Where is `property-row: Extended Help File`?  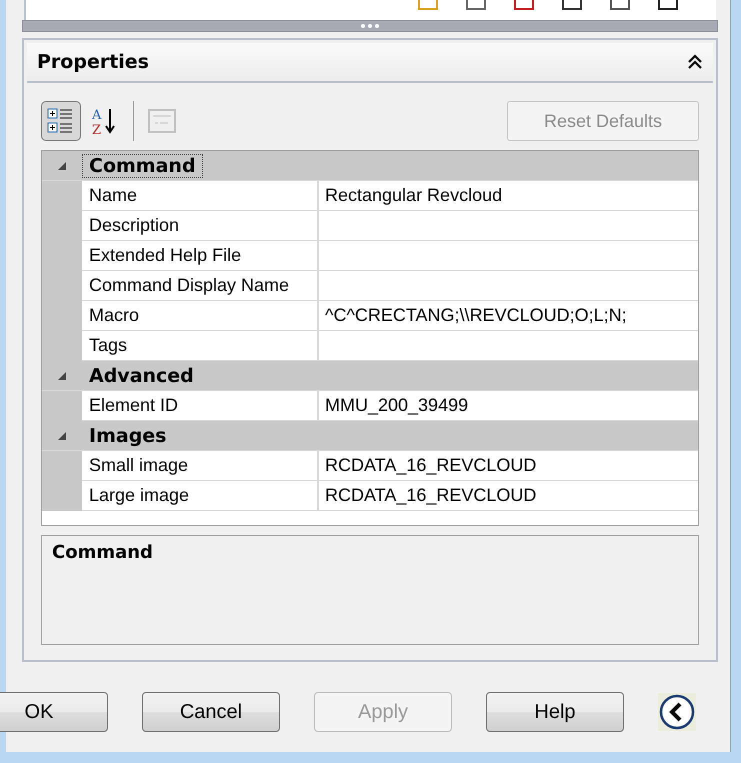
property-row: Extended Help File is located at coordinates (370, 256).